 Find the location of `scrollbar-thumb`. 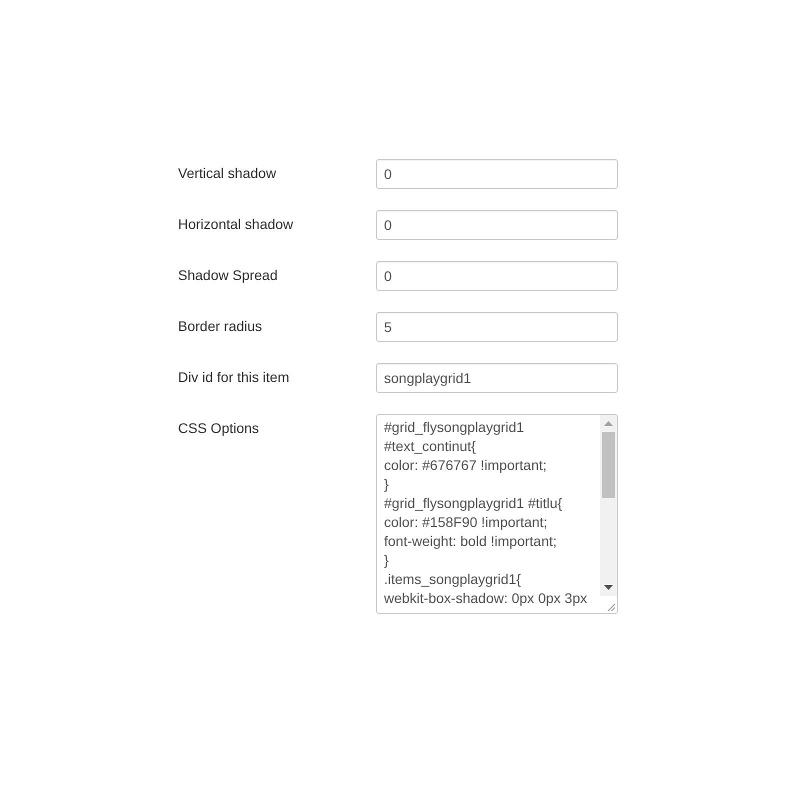

scrollbar-thumb is located at coordinates (608, 465).